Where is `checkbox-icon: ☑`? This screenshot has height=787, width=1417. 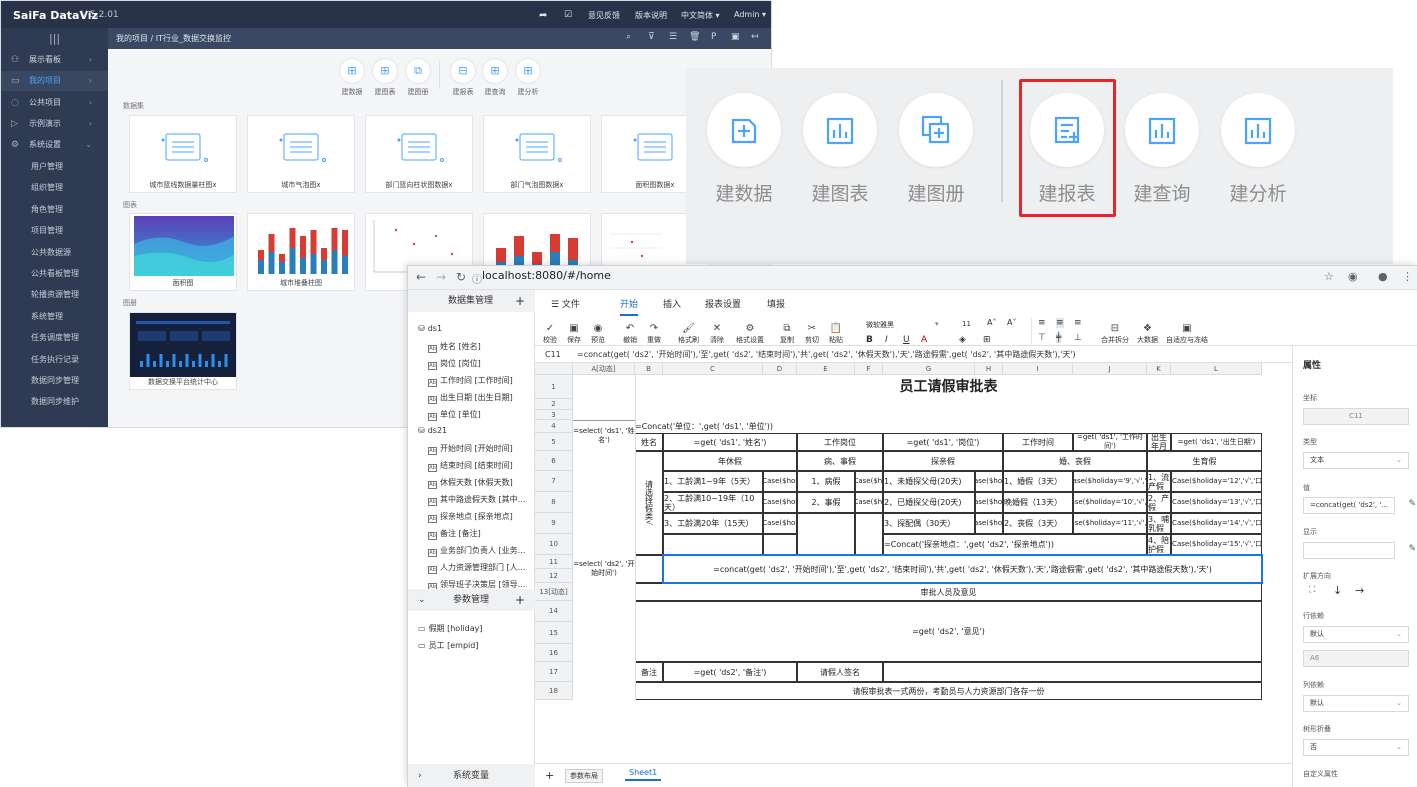 checkbox-icon: ☑ is located at coordinates (568, 15).